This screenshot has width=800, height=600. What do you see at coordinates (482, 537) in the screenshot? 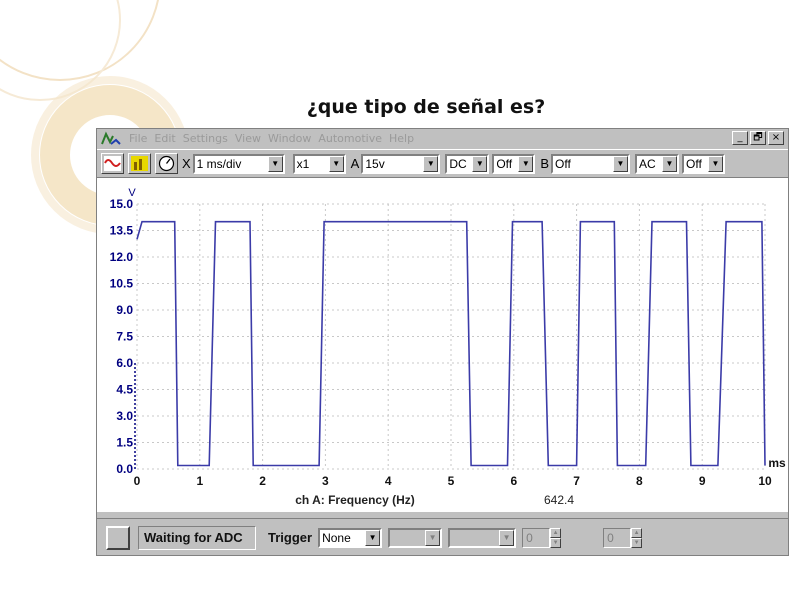
I see `trigger-direction-select: ▼` at bounding box center [482, 537].